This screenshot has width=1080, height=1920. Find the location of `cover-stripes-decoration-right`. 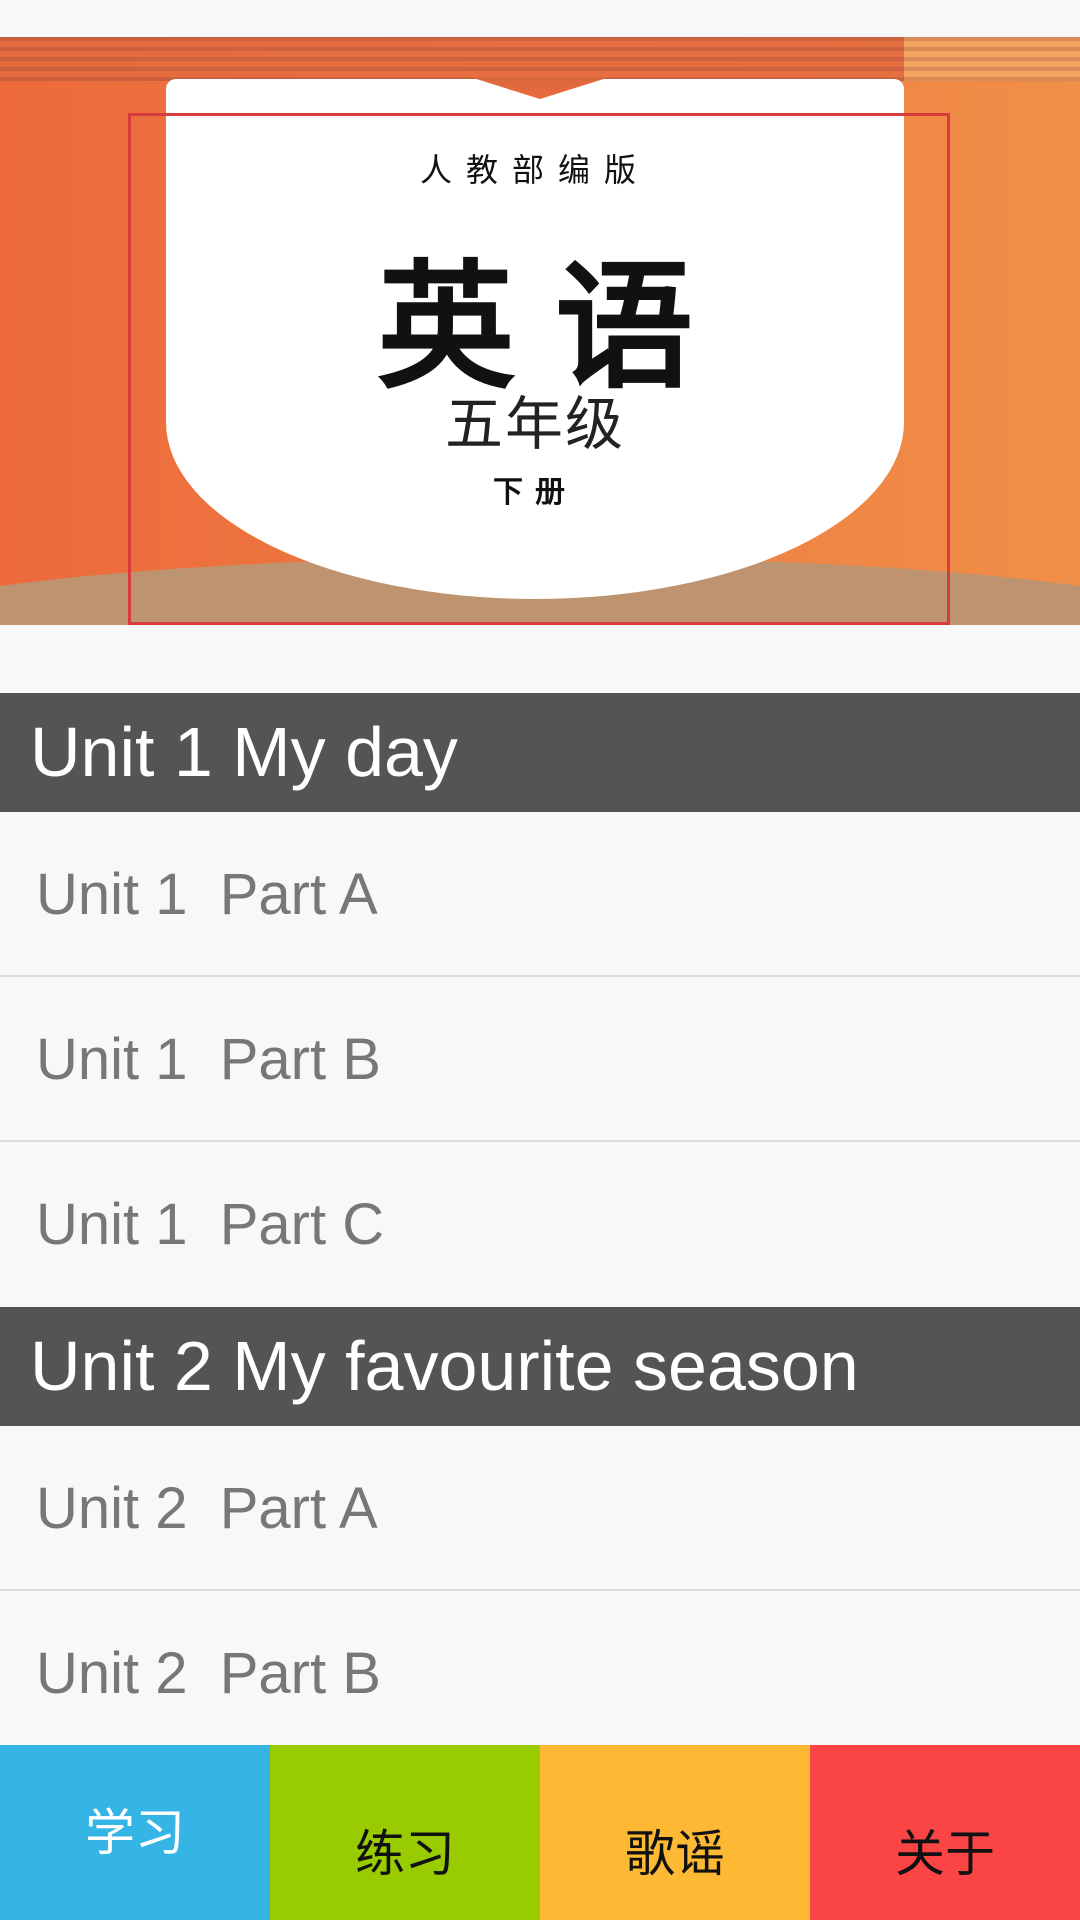

cover-stripes-decoration-right is located at coordinates (992, 59).